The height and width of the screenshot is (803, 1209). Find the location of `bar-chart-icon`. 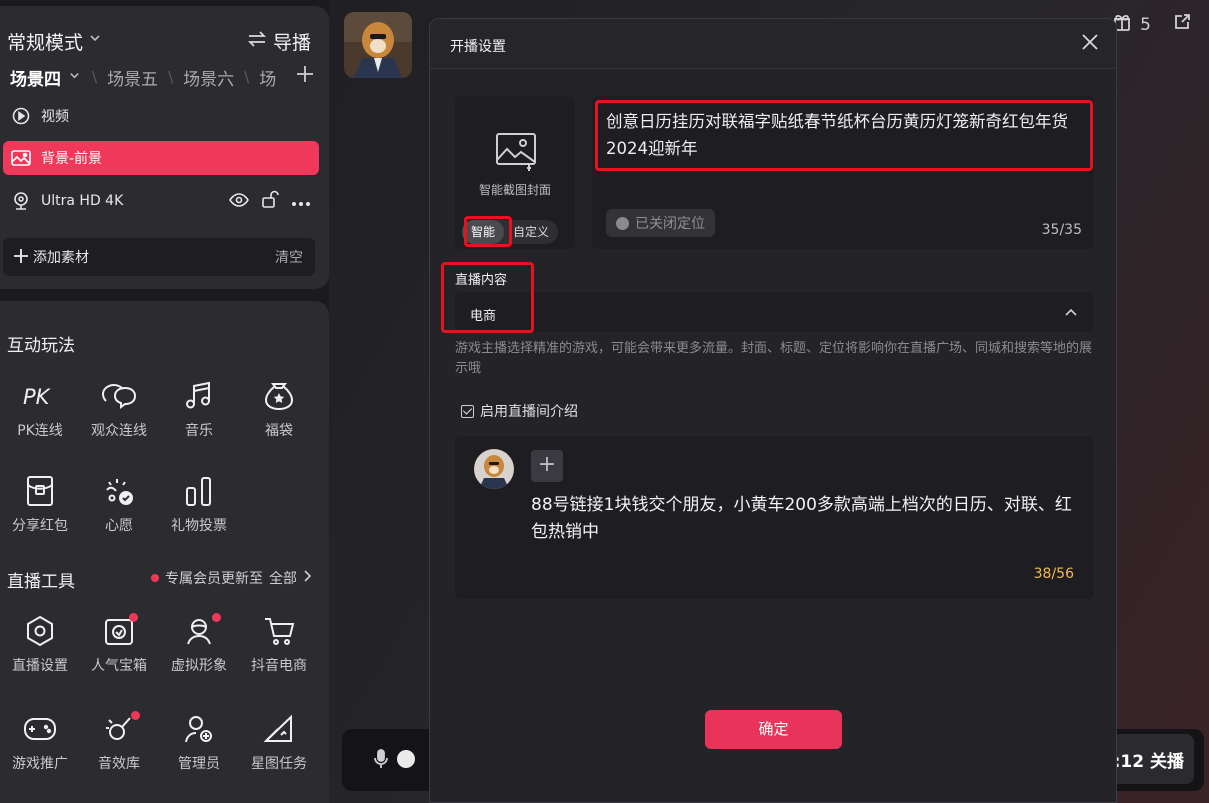

bar-chart-icon is located at coordinates (199, 491).